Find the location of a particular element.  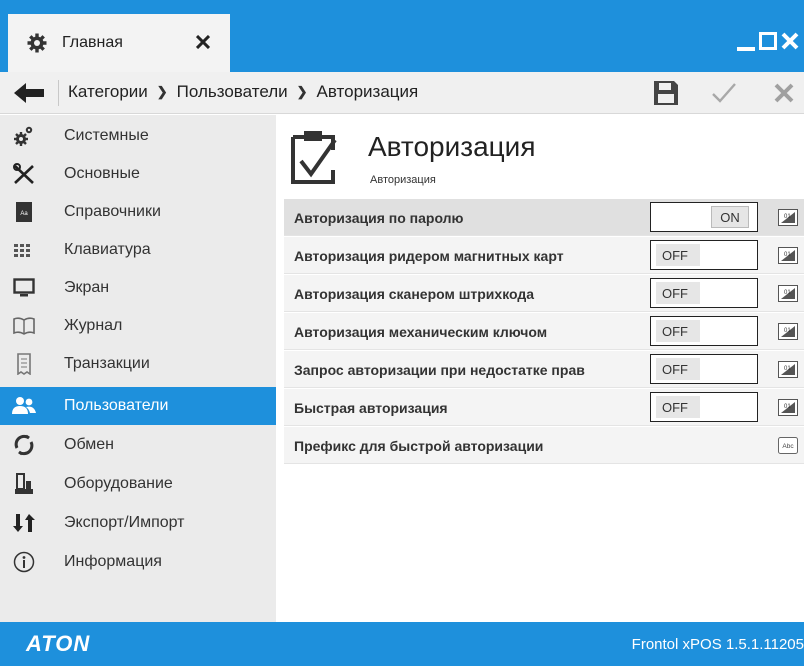

toggle-magnetic-card-auth: OFF is located at coordinates (704, 255).